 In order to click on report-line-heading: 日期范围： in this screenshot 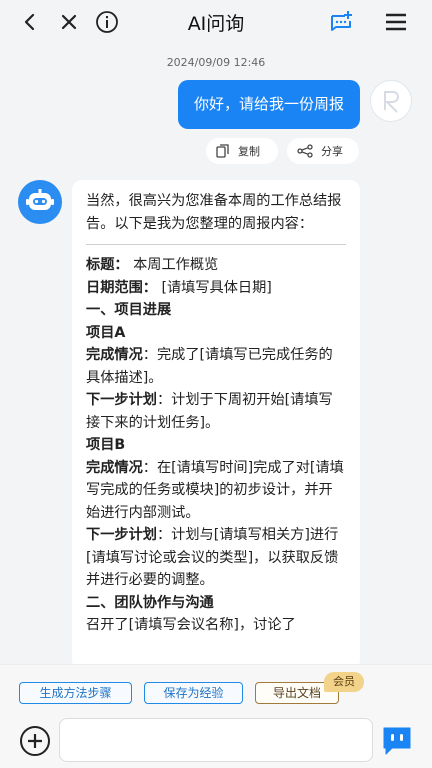, I will do `click(121, 287)`.